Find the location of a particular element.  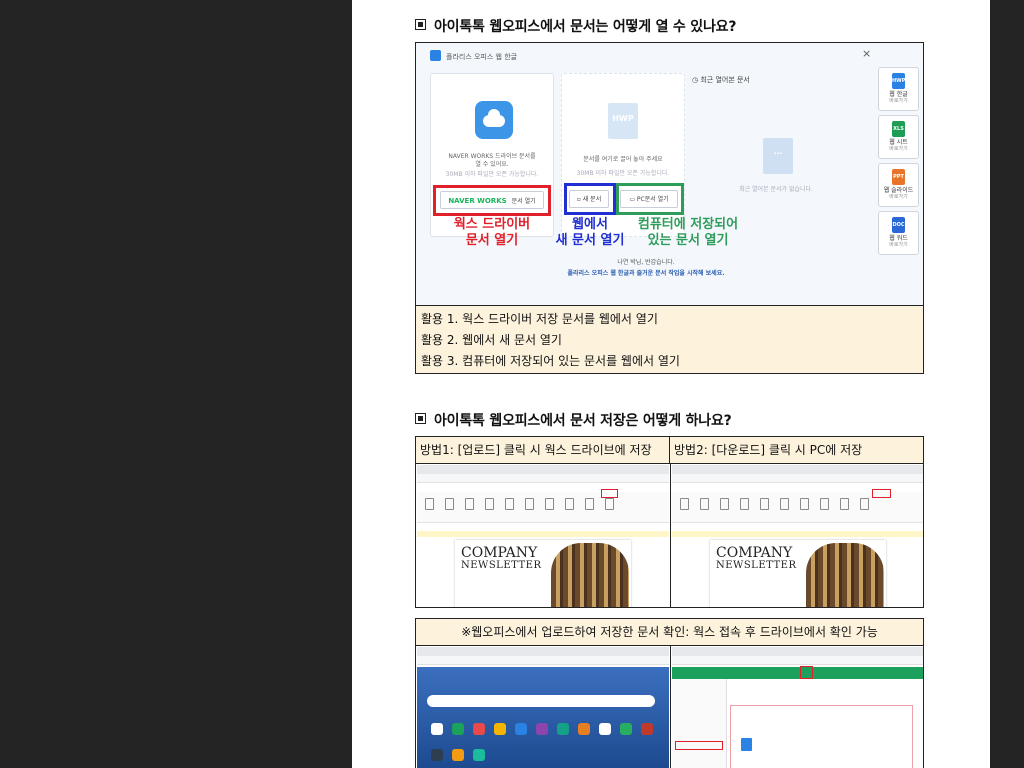

app-file-icon: DOC is located at coordinates (898, 225).